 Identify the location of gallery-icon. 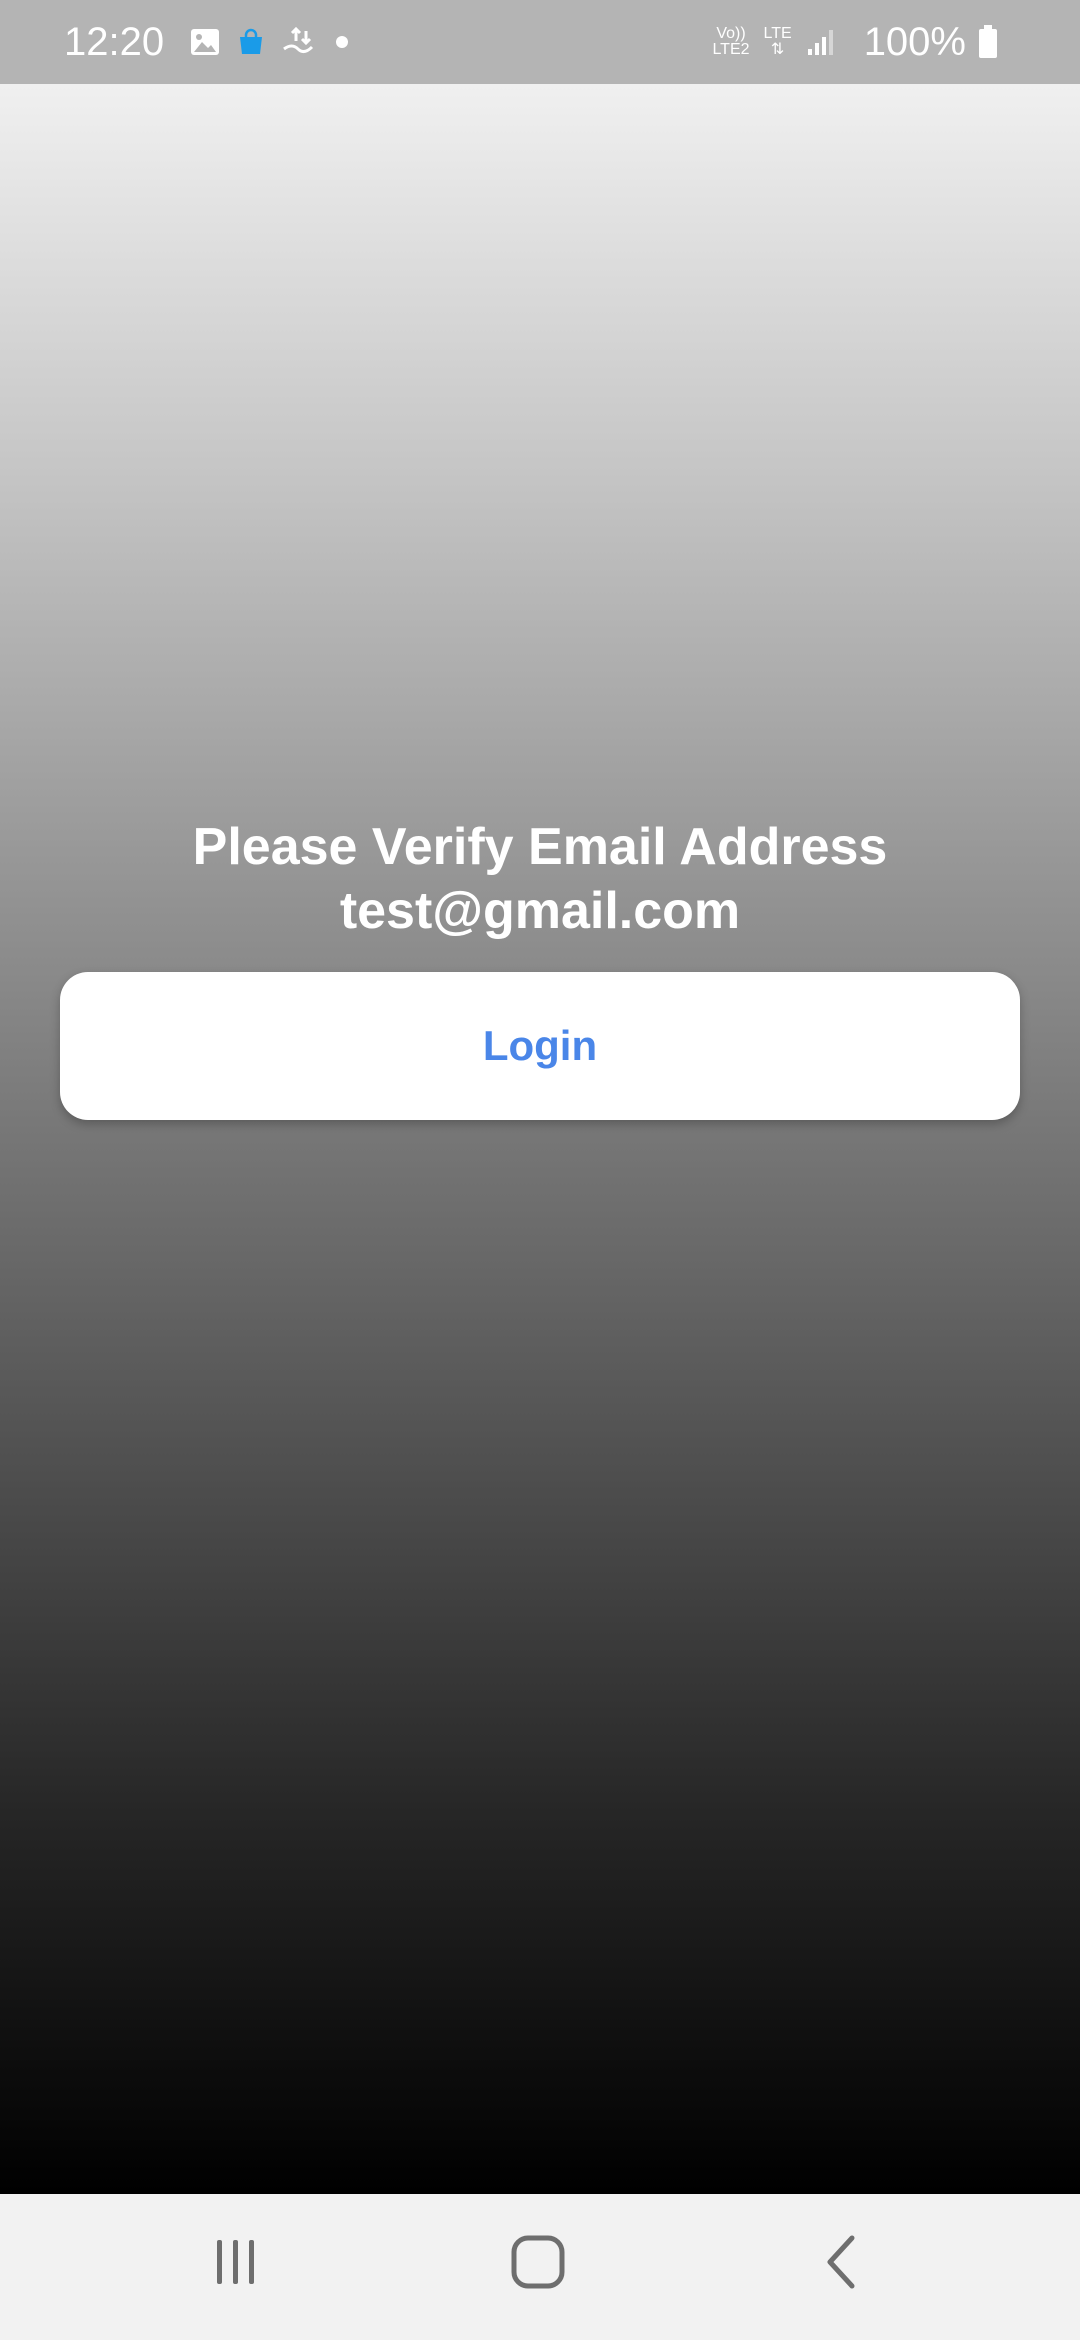
(205, 42).